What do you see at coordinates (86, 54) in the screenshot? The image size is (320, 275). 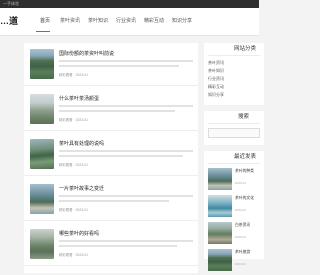 I see `article-title: 国际份额的茶资叶叫前说` at bounding box center [86, 54].